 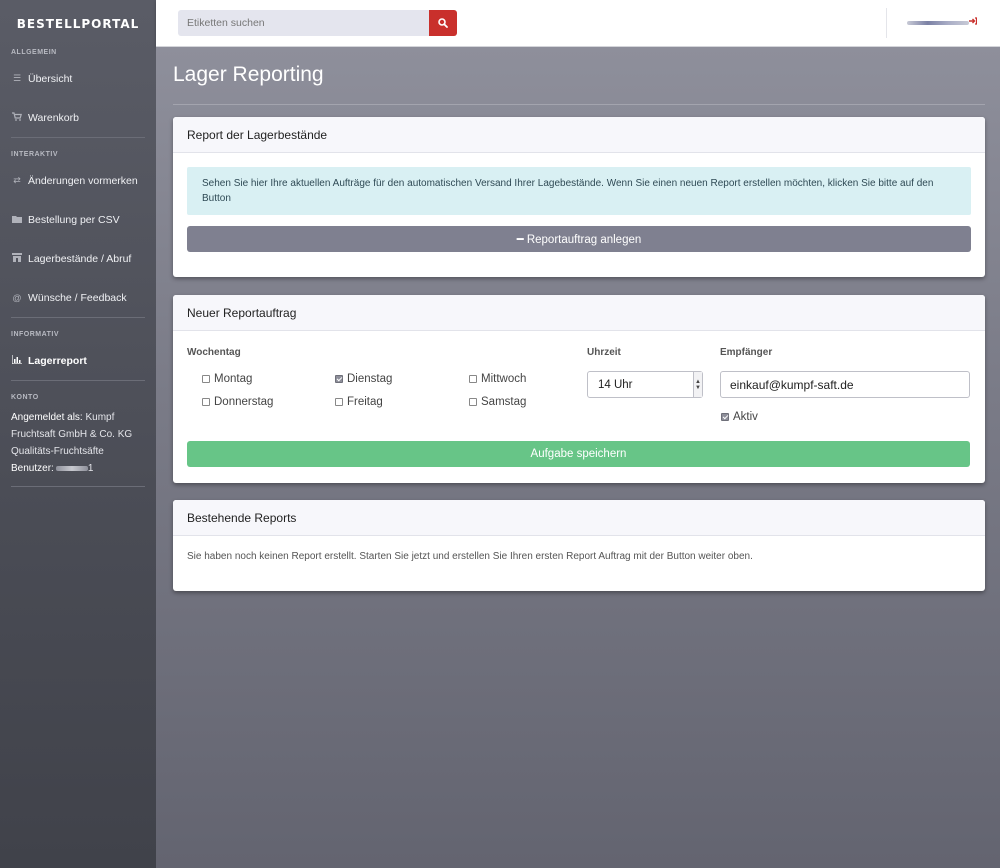 What do you see at coordinates (578, 454) in the screenshot?
I see `save-task-button: Aufgabe speichern` at bounding box center [578, 454].